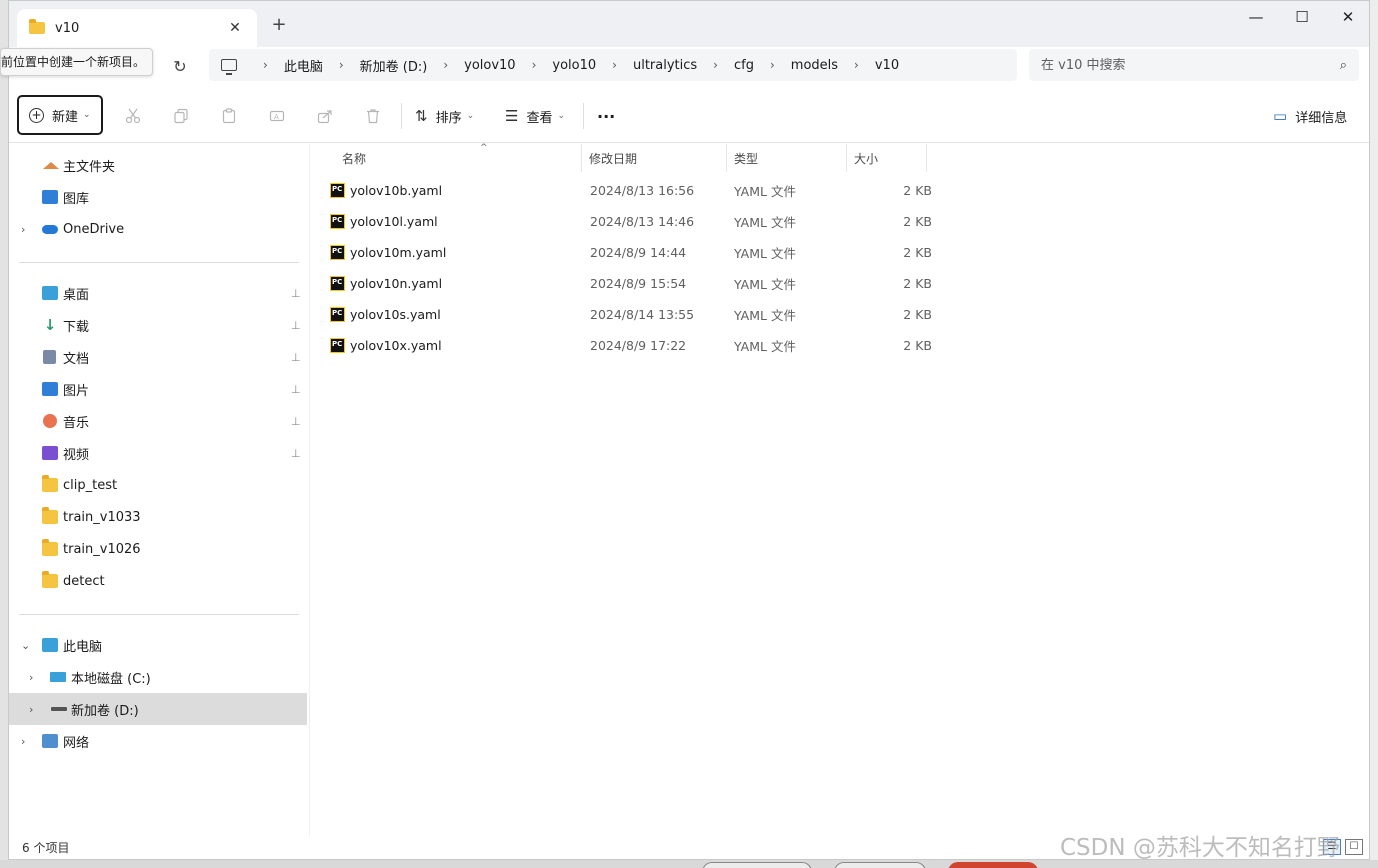  I want to click on view-button: ☰ 查看 ⌄, so click(535, 116).